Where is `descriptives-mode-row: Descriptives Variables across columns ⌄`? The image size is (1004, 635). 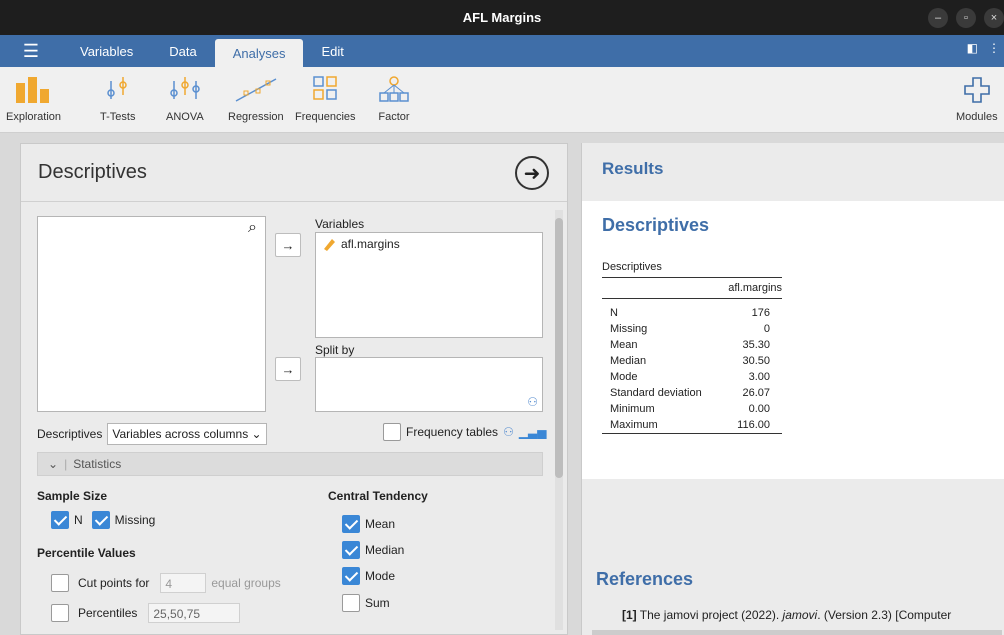
descriptives-mode-row: Descriptives Variables across columns ⌄ is located at coordinates (152, 434).